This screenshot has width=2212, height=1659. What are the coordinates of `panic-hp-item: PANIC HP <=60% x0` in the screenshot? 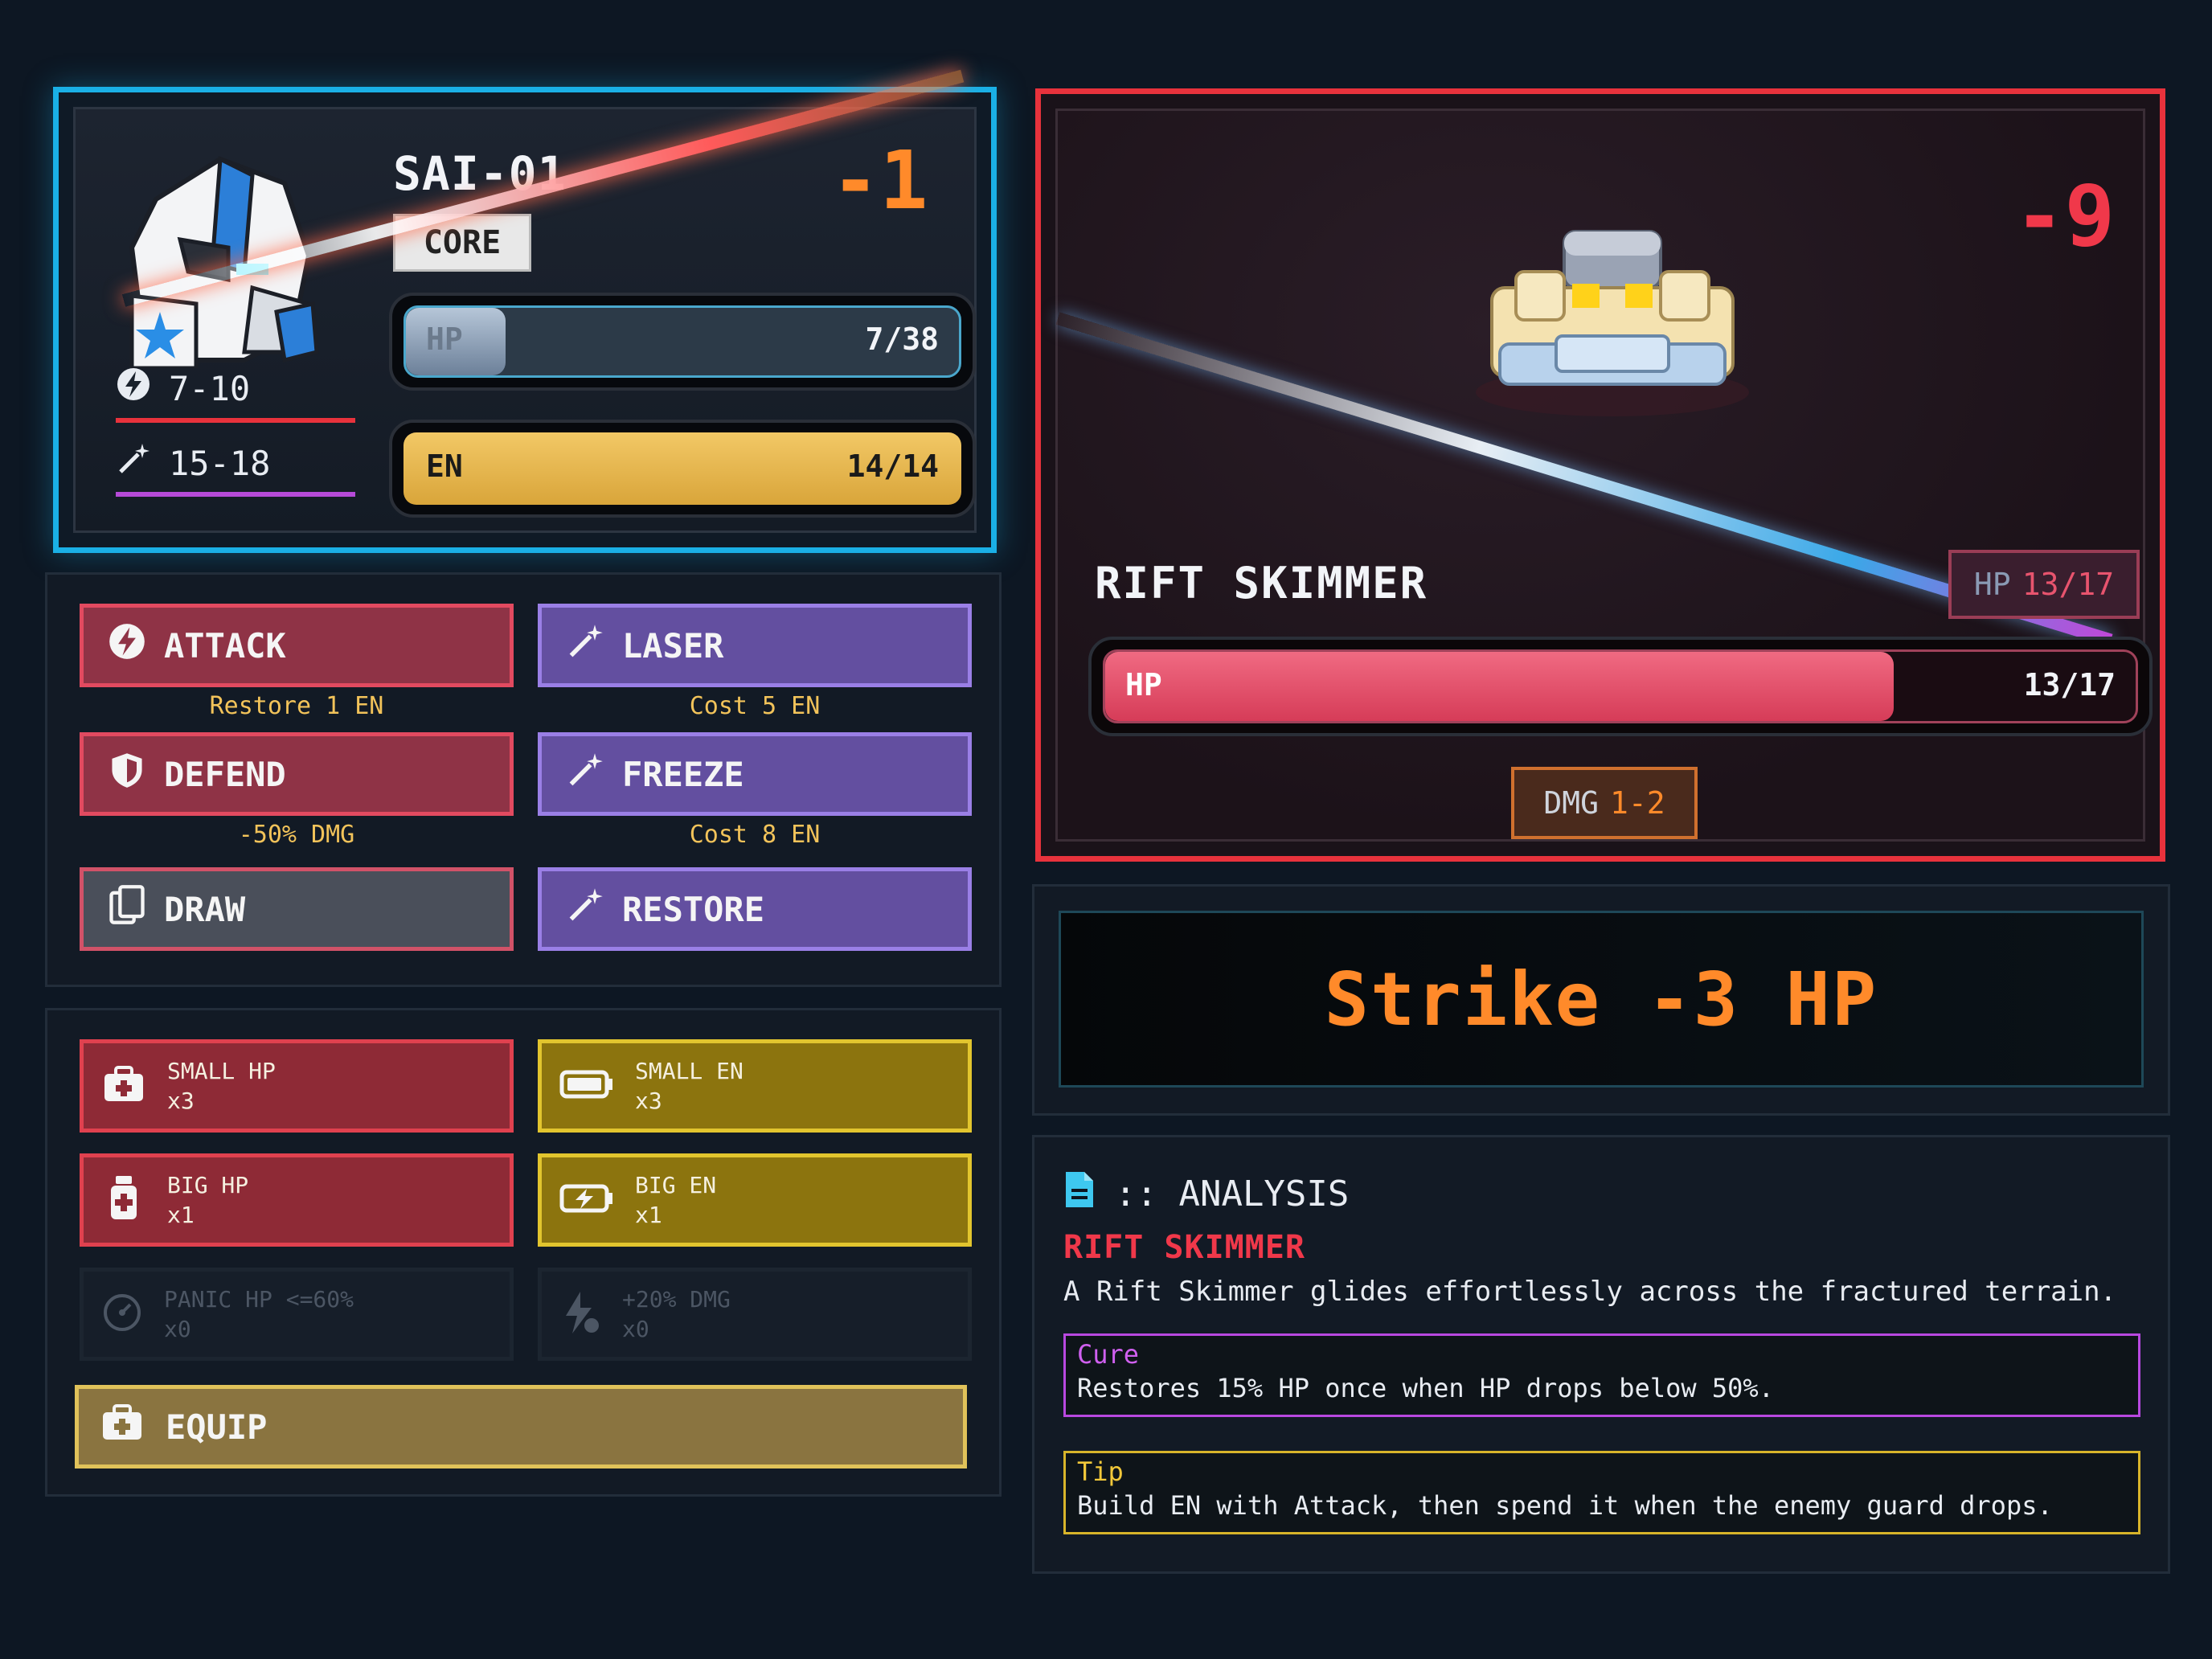 It's located at (297, 1314).